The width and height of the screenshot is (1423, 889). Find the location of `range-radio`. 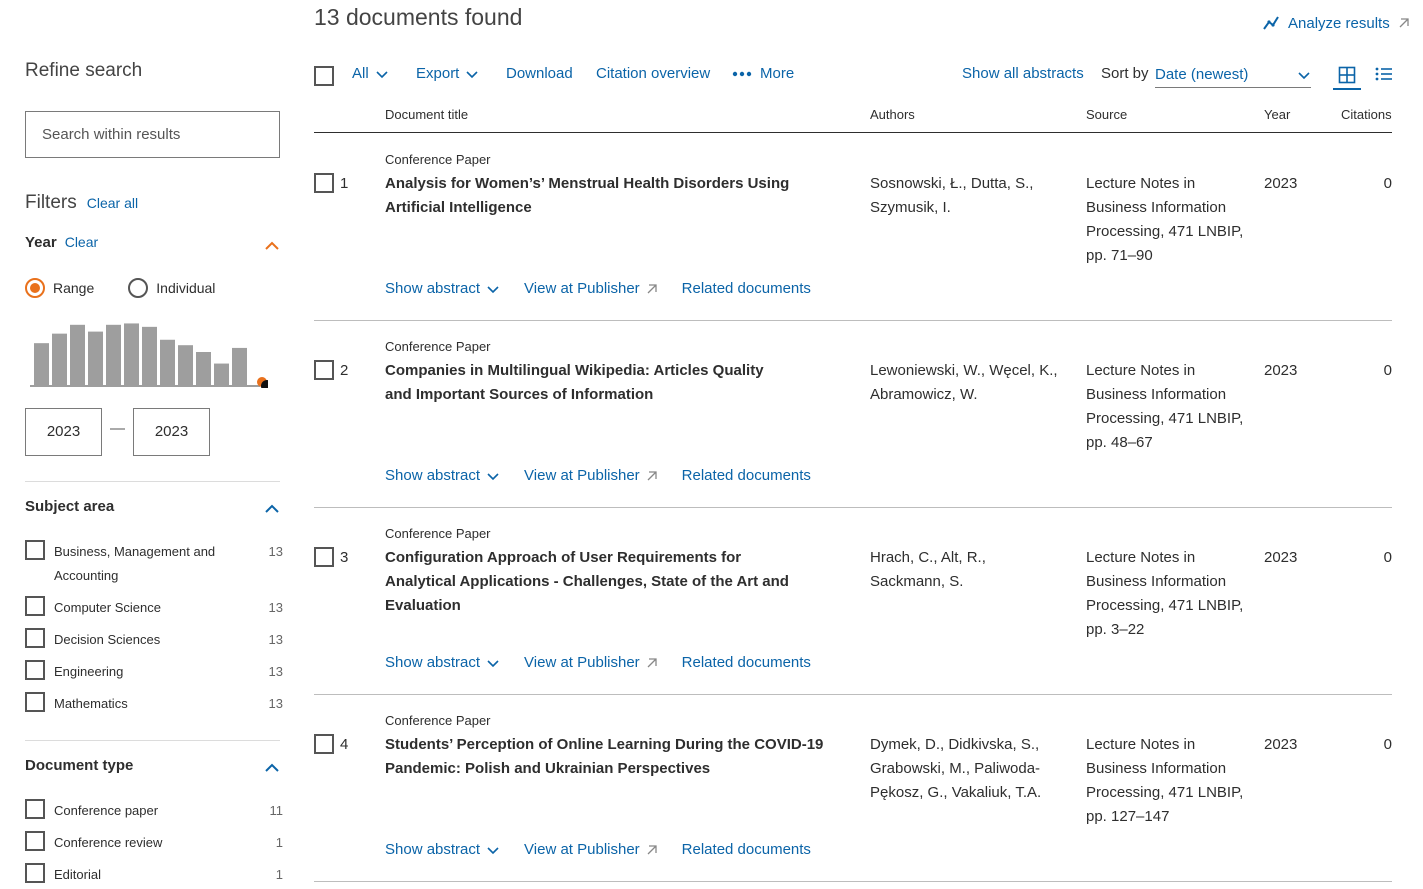

range-radio is located at coordinates (35, 288).